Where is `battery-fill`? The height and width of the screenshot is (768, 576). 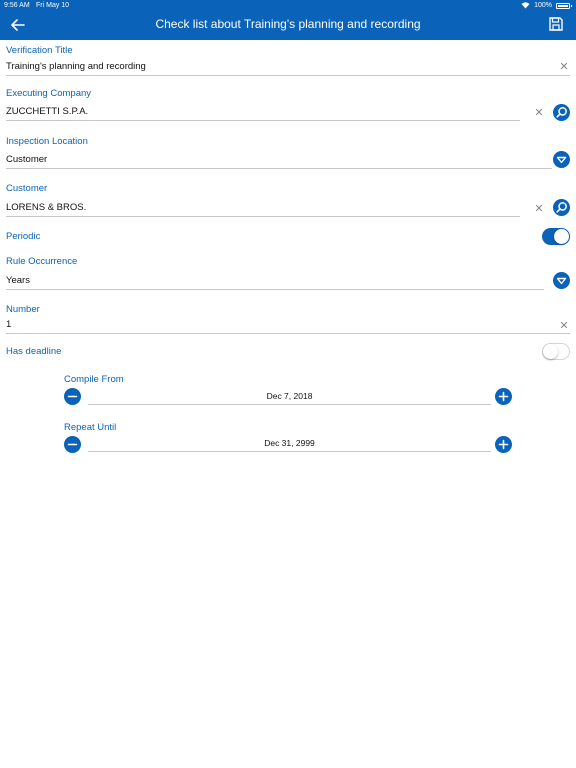
battery-fill is located at coordinates (563, 5).